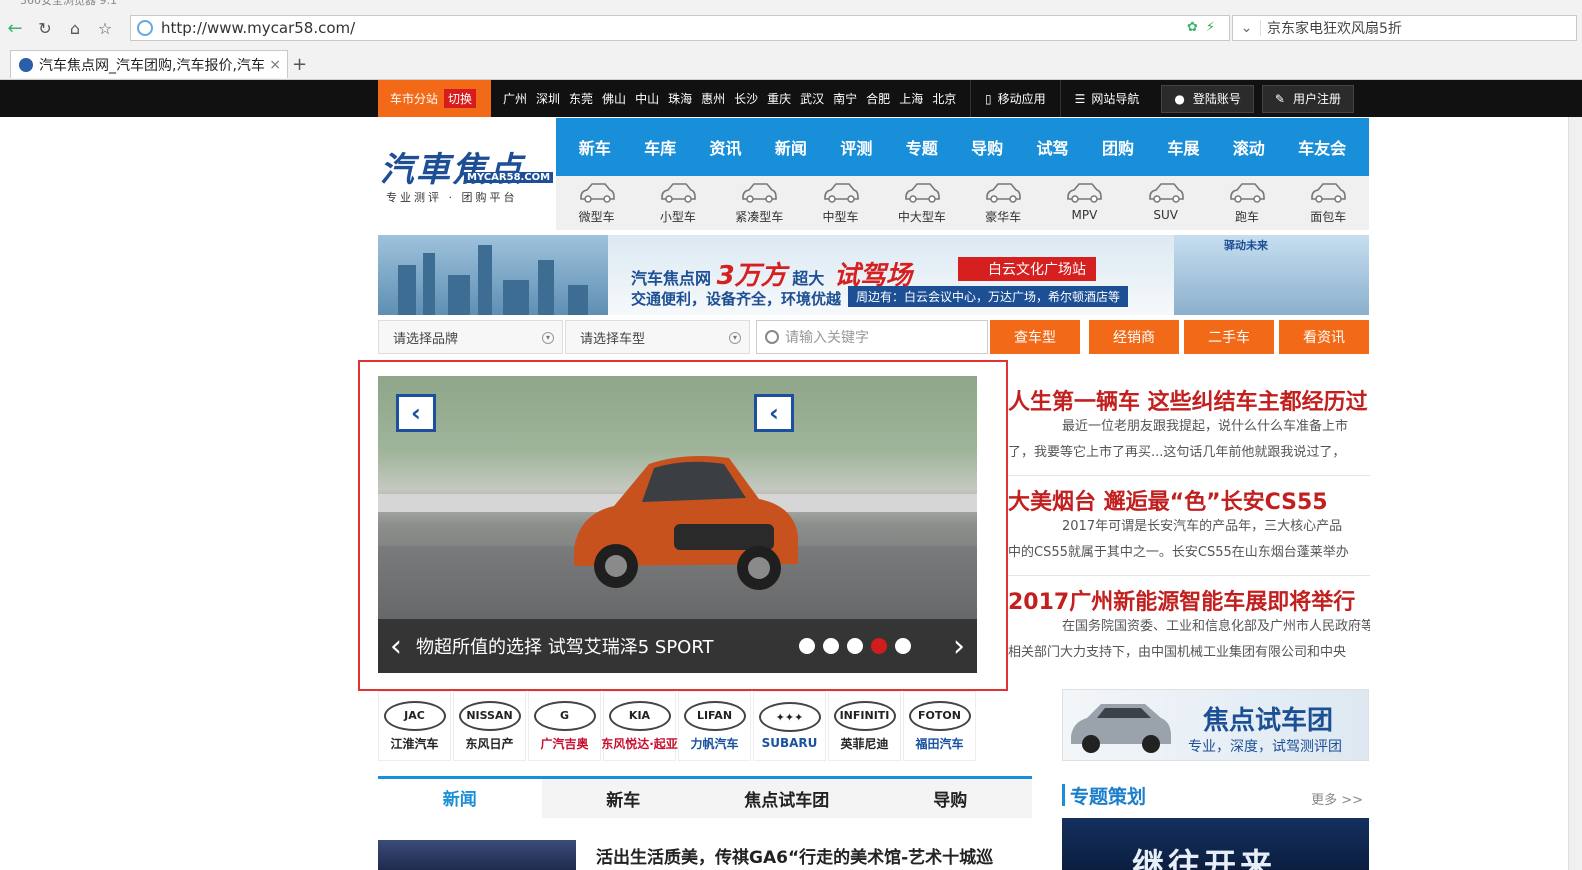  Describe the element at coordinates (1307, 98) in the screenshot. I see `register-button: ✎ 用户注册` at that location.